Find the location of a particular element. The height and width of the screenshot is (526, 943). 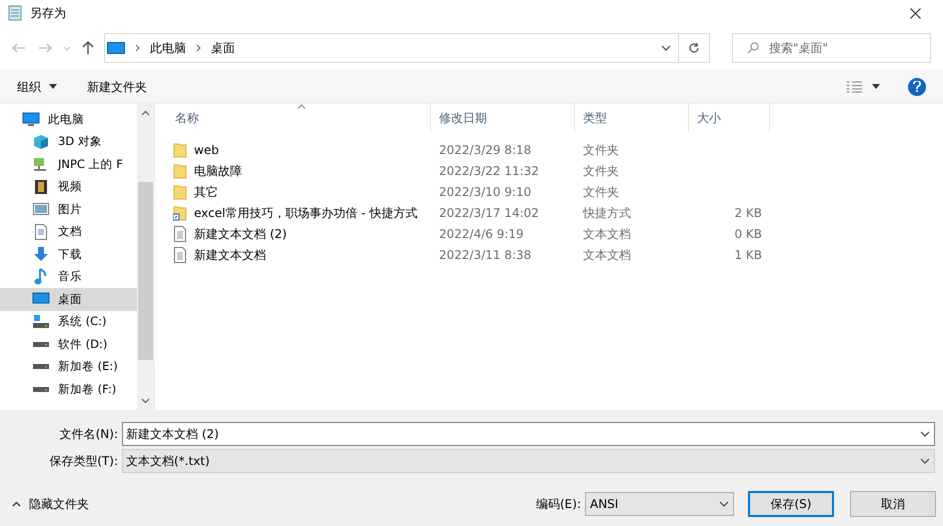

file-size: 0 KB is located at coordinates (748, 234).